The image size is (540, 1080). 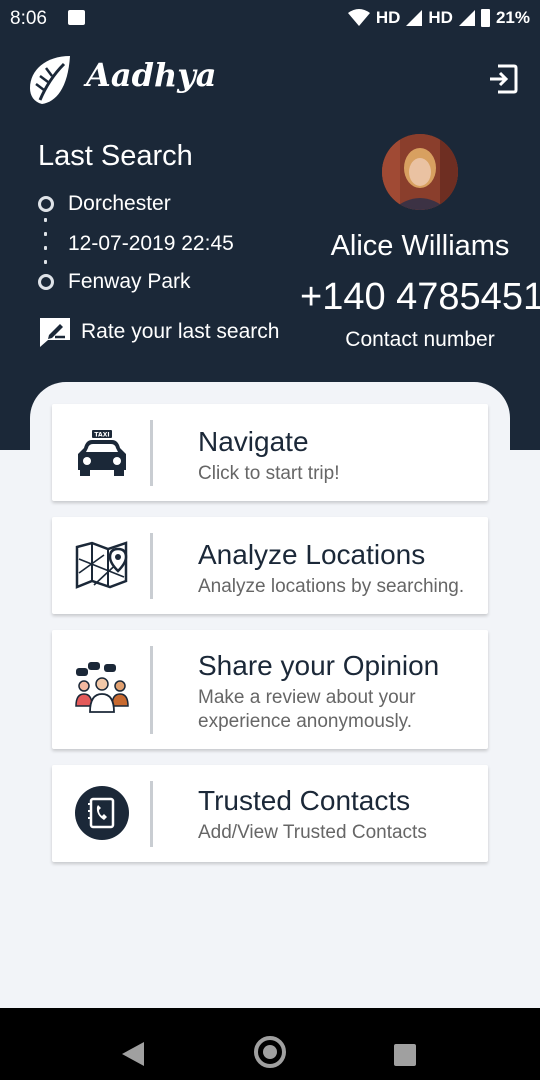 I want to click on card-title: Navigate, so click(x=253, y=441).